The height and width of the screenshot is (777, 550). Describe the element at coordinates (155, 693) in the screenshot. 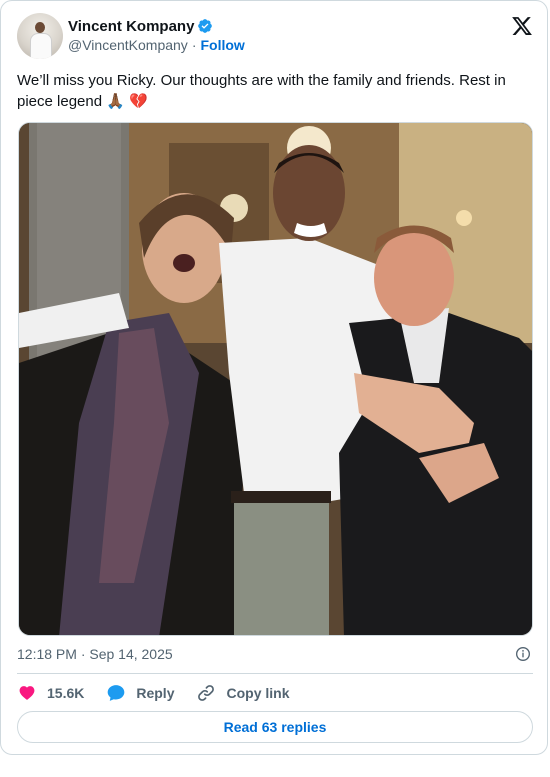

I see `reply-label: Reply` at that location.